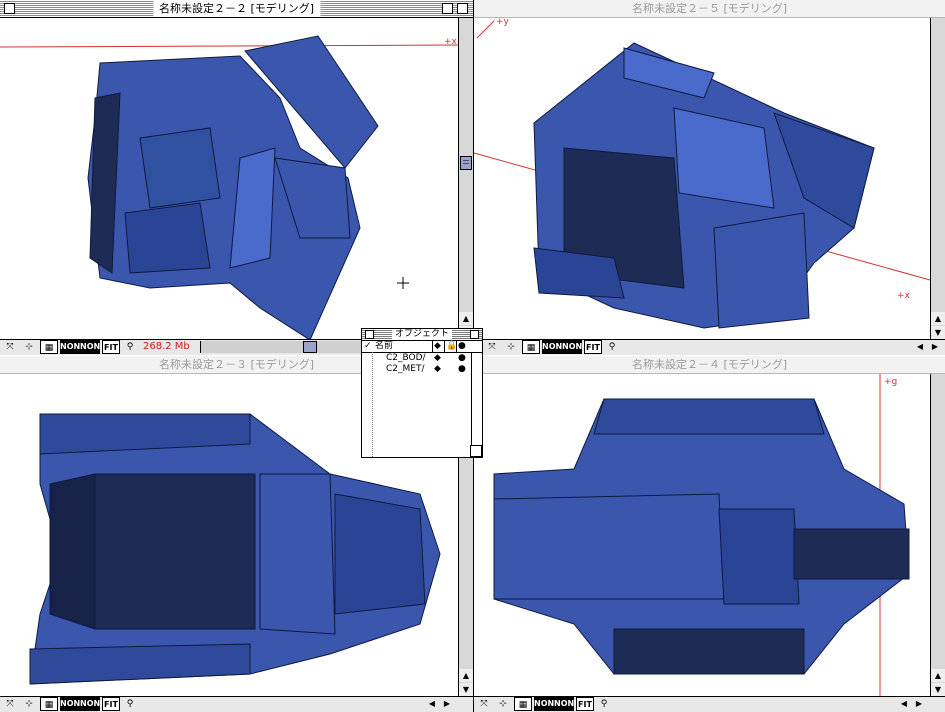 This screenshot has width=945, height=712. Describe the element at coordinates (384, 346) in the screenshot. I see `column-name: 名前` at that location.